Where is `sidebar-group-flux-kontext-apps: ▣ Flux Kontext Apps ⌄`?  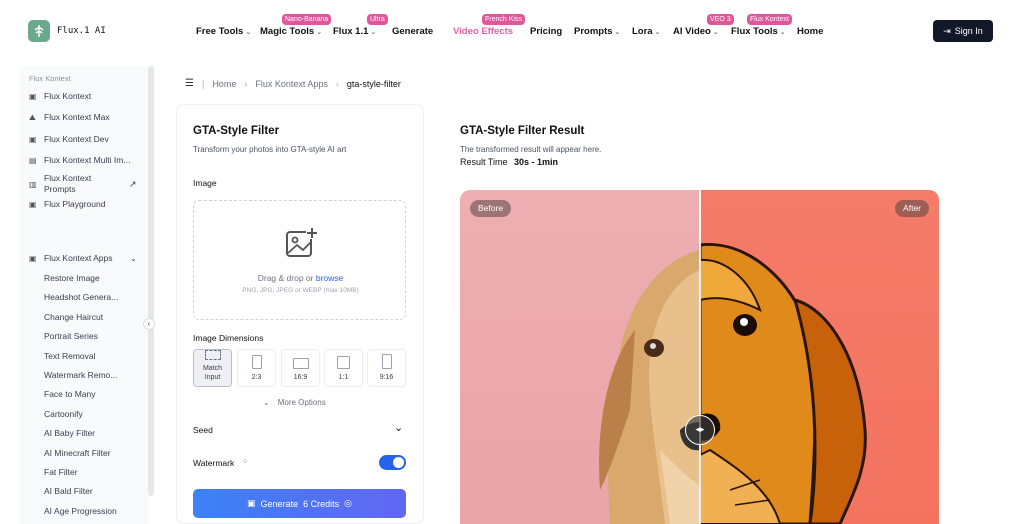 sidebar-group-flux-kontext-apps: ▣ Flux Kontext Apps ⌄ is located at coordinates (83, 258).